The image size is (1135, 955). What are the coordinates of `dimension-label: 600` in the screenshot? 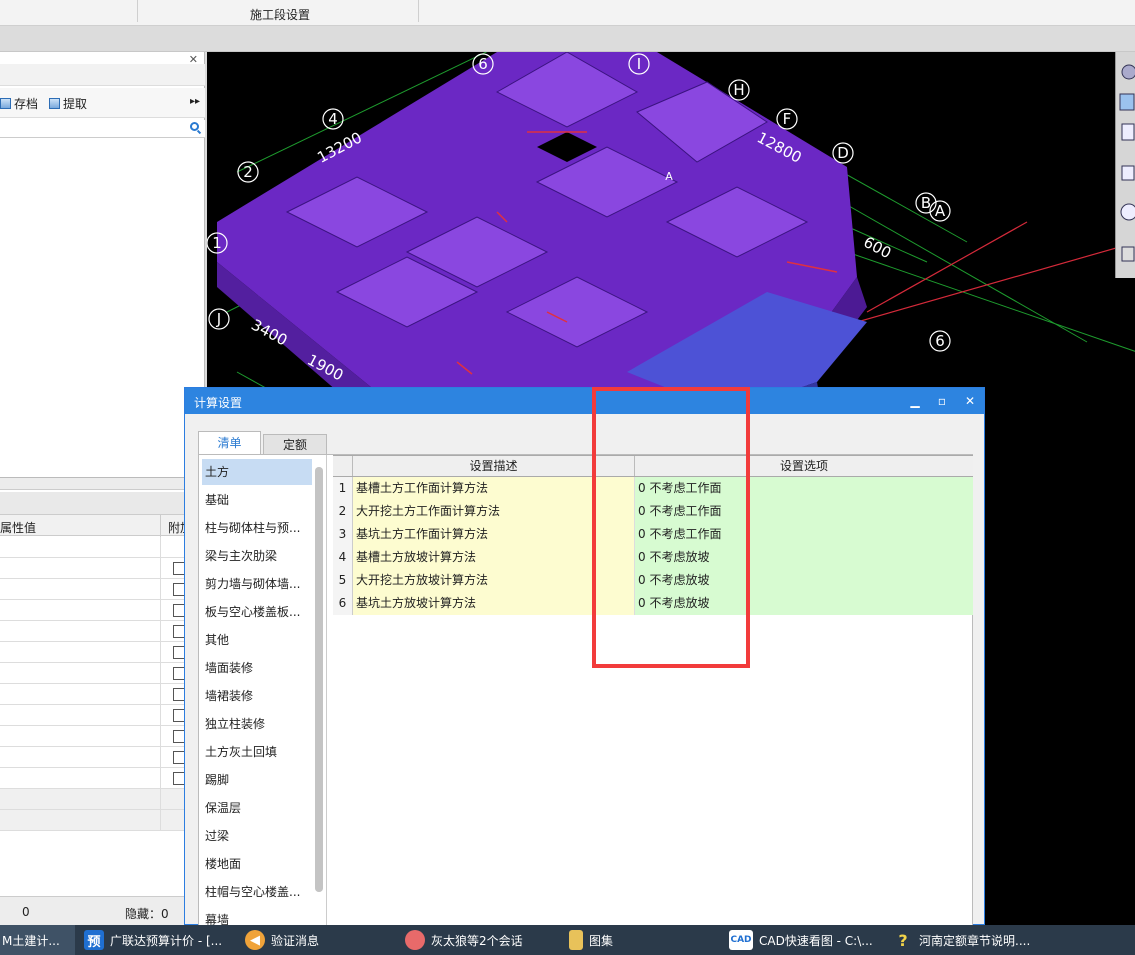 It's located at (877, 247).